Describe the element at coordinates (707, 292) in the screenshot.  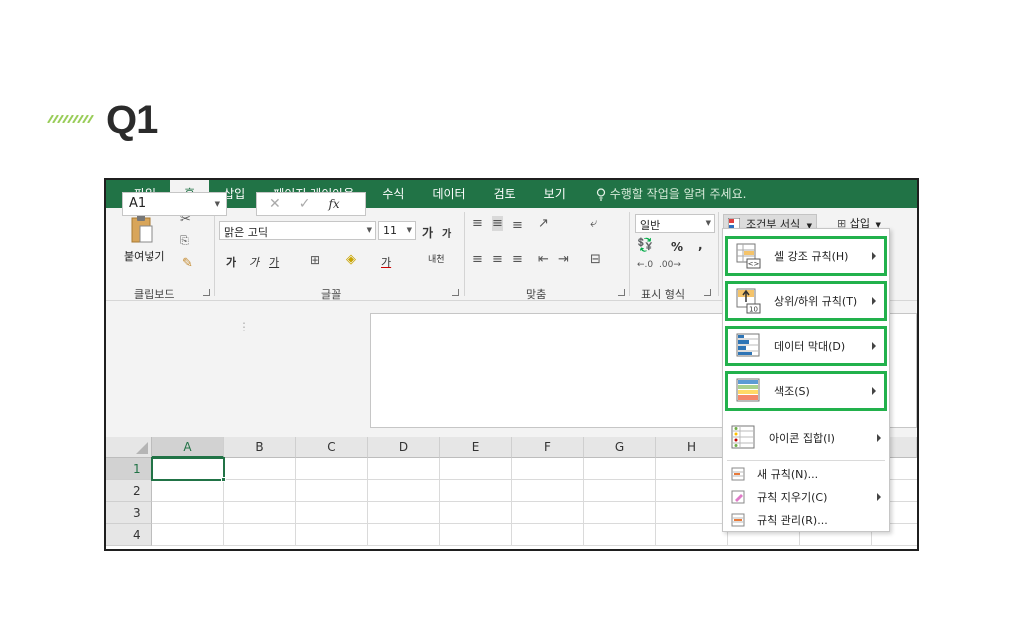
I see `number-launcher-icon` at that location.